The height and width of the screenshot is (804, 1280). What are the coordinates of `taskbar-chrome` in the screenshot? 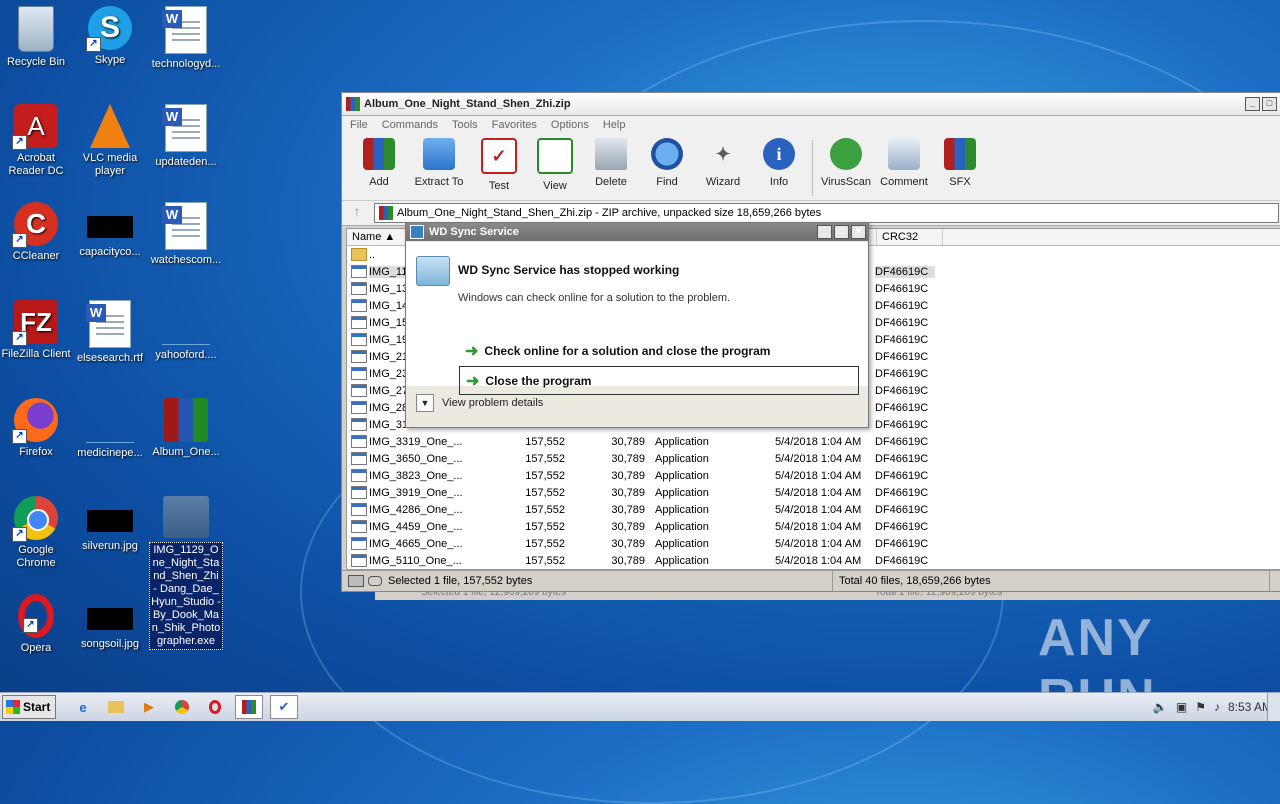 It's located at (182, 707).